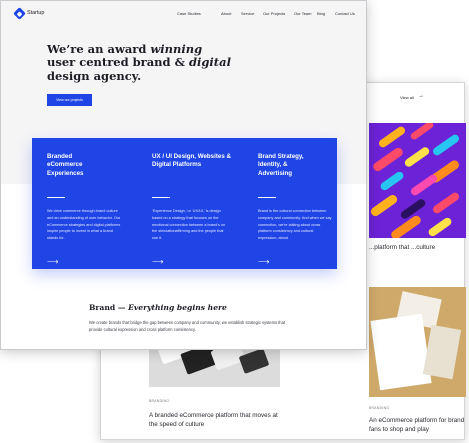 This screenshot has height=443, width=469. Describe the element at coordinates (303, 13) in the screenshot. I see `nav-our-team: Our Team` at that location.